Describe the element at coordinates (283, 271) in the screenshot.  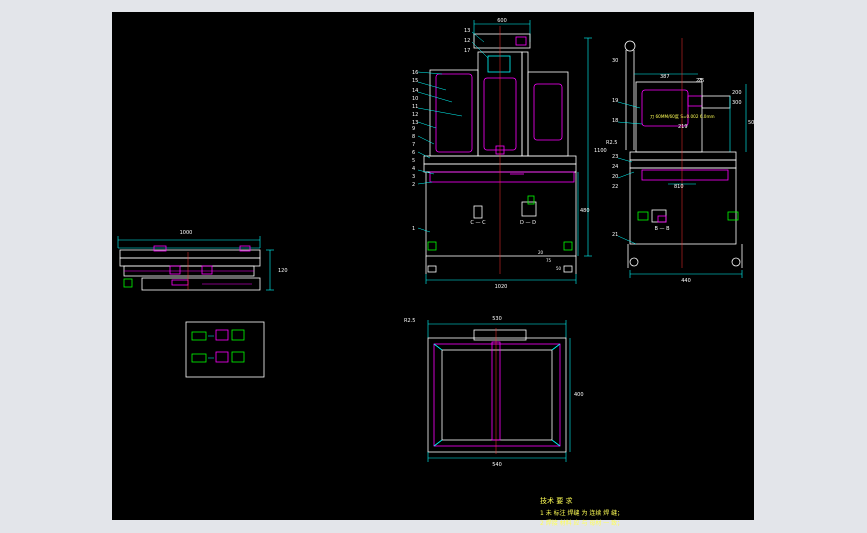
I see `left-detail-dim-side: 120` at that location.